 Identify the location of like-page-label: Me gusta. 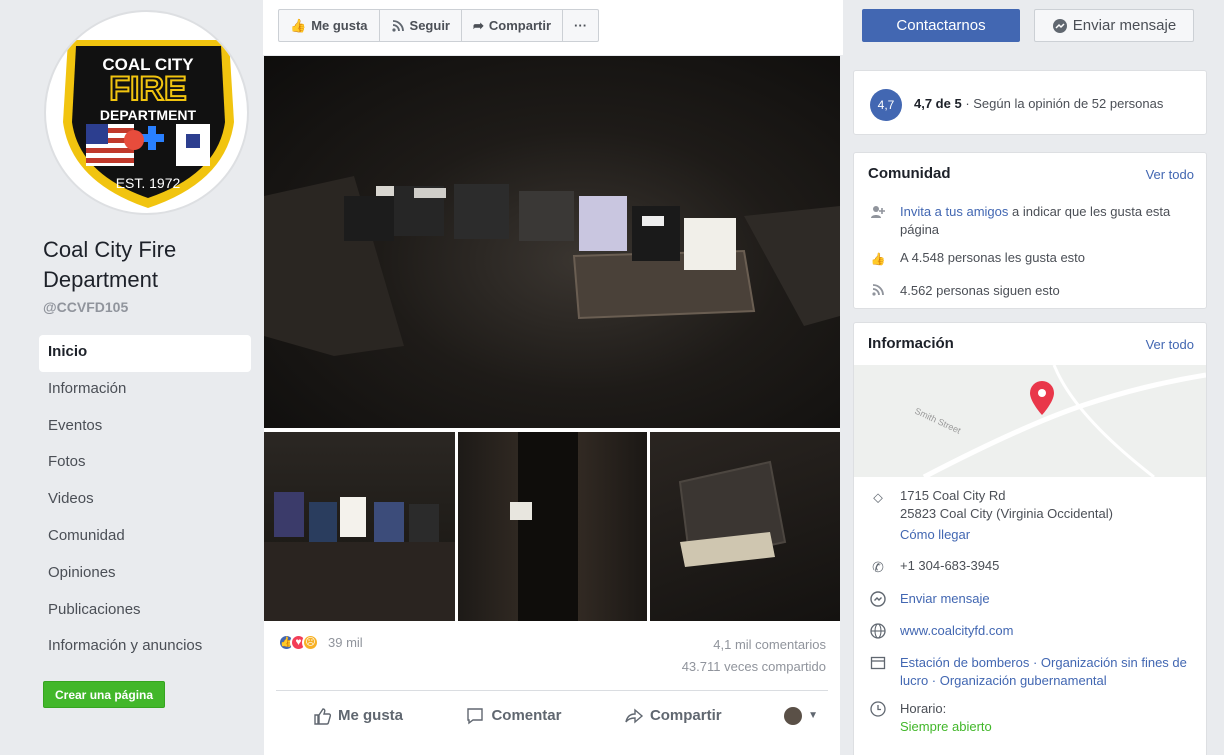
(339, 25).